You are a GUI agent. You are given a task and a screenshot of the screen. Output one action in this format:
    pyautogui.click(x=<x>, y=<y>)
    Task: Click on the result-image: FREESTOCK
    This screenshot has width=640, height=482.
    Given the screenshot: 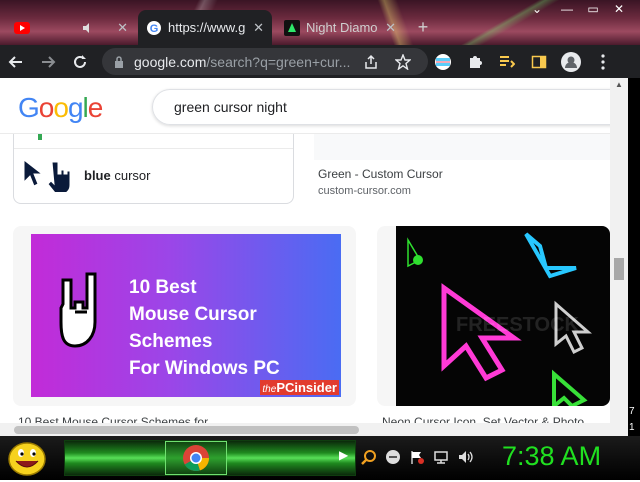 What is the action you would take?
    pyautogui.click(x=503, y=316)
    